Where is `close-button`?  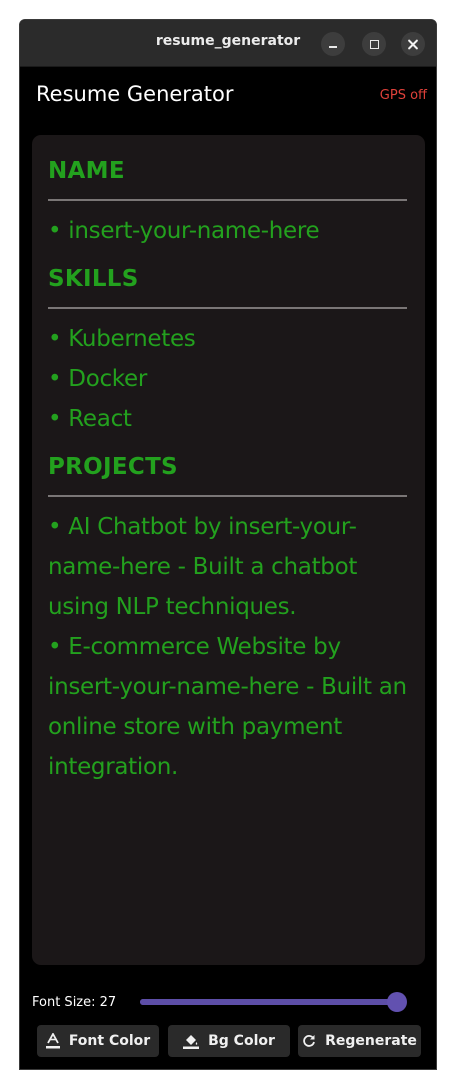 close-button is located at coordinates (413, 44).